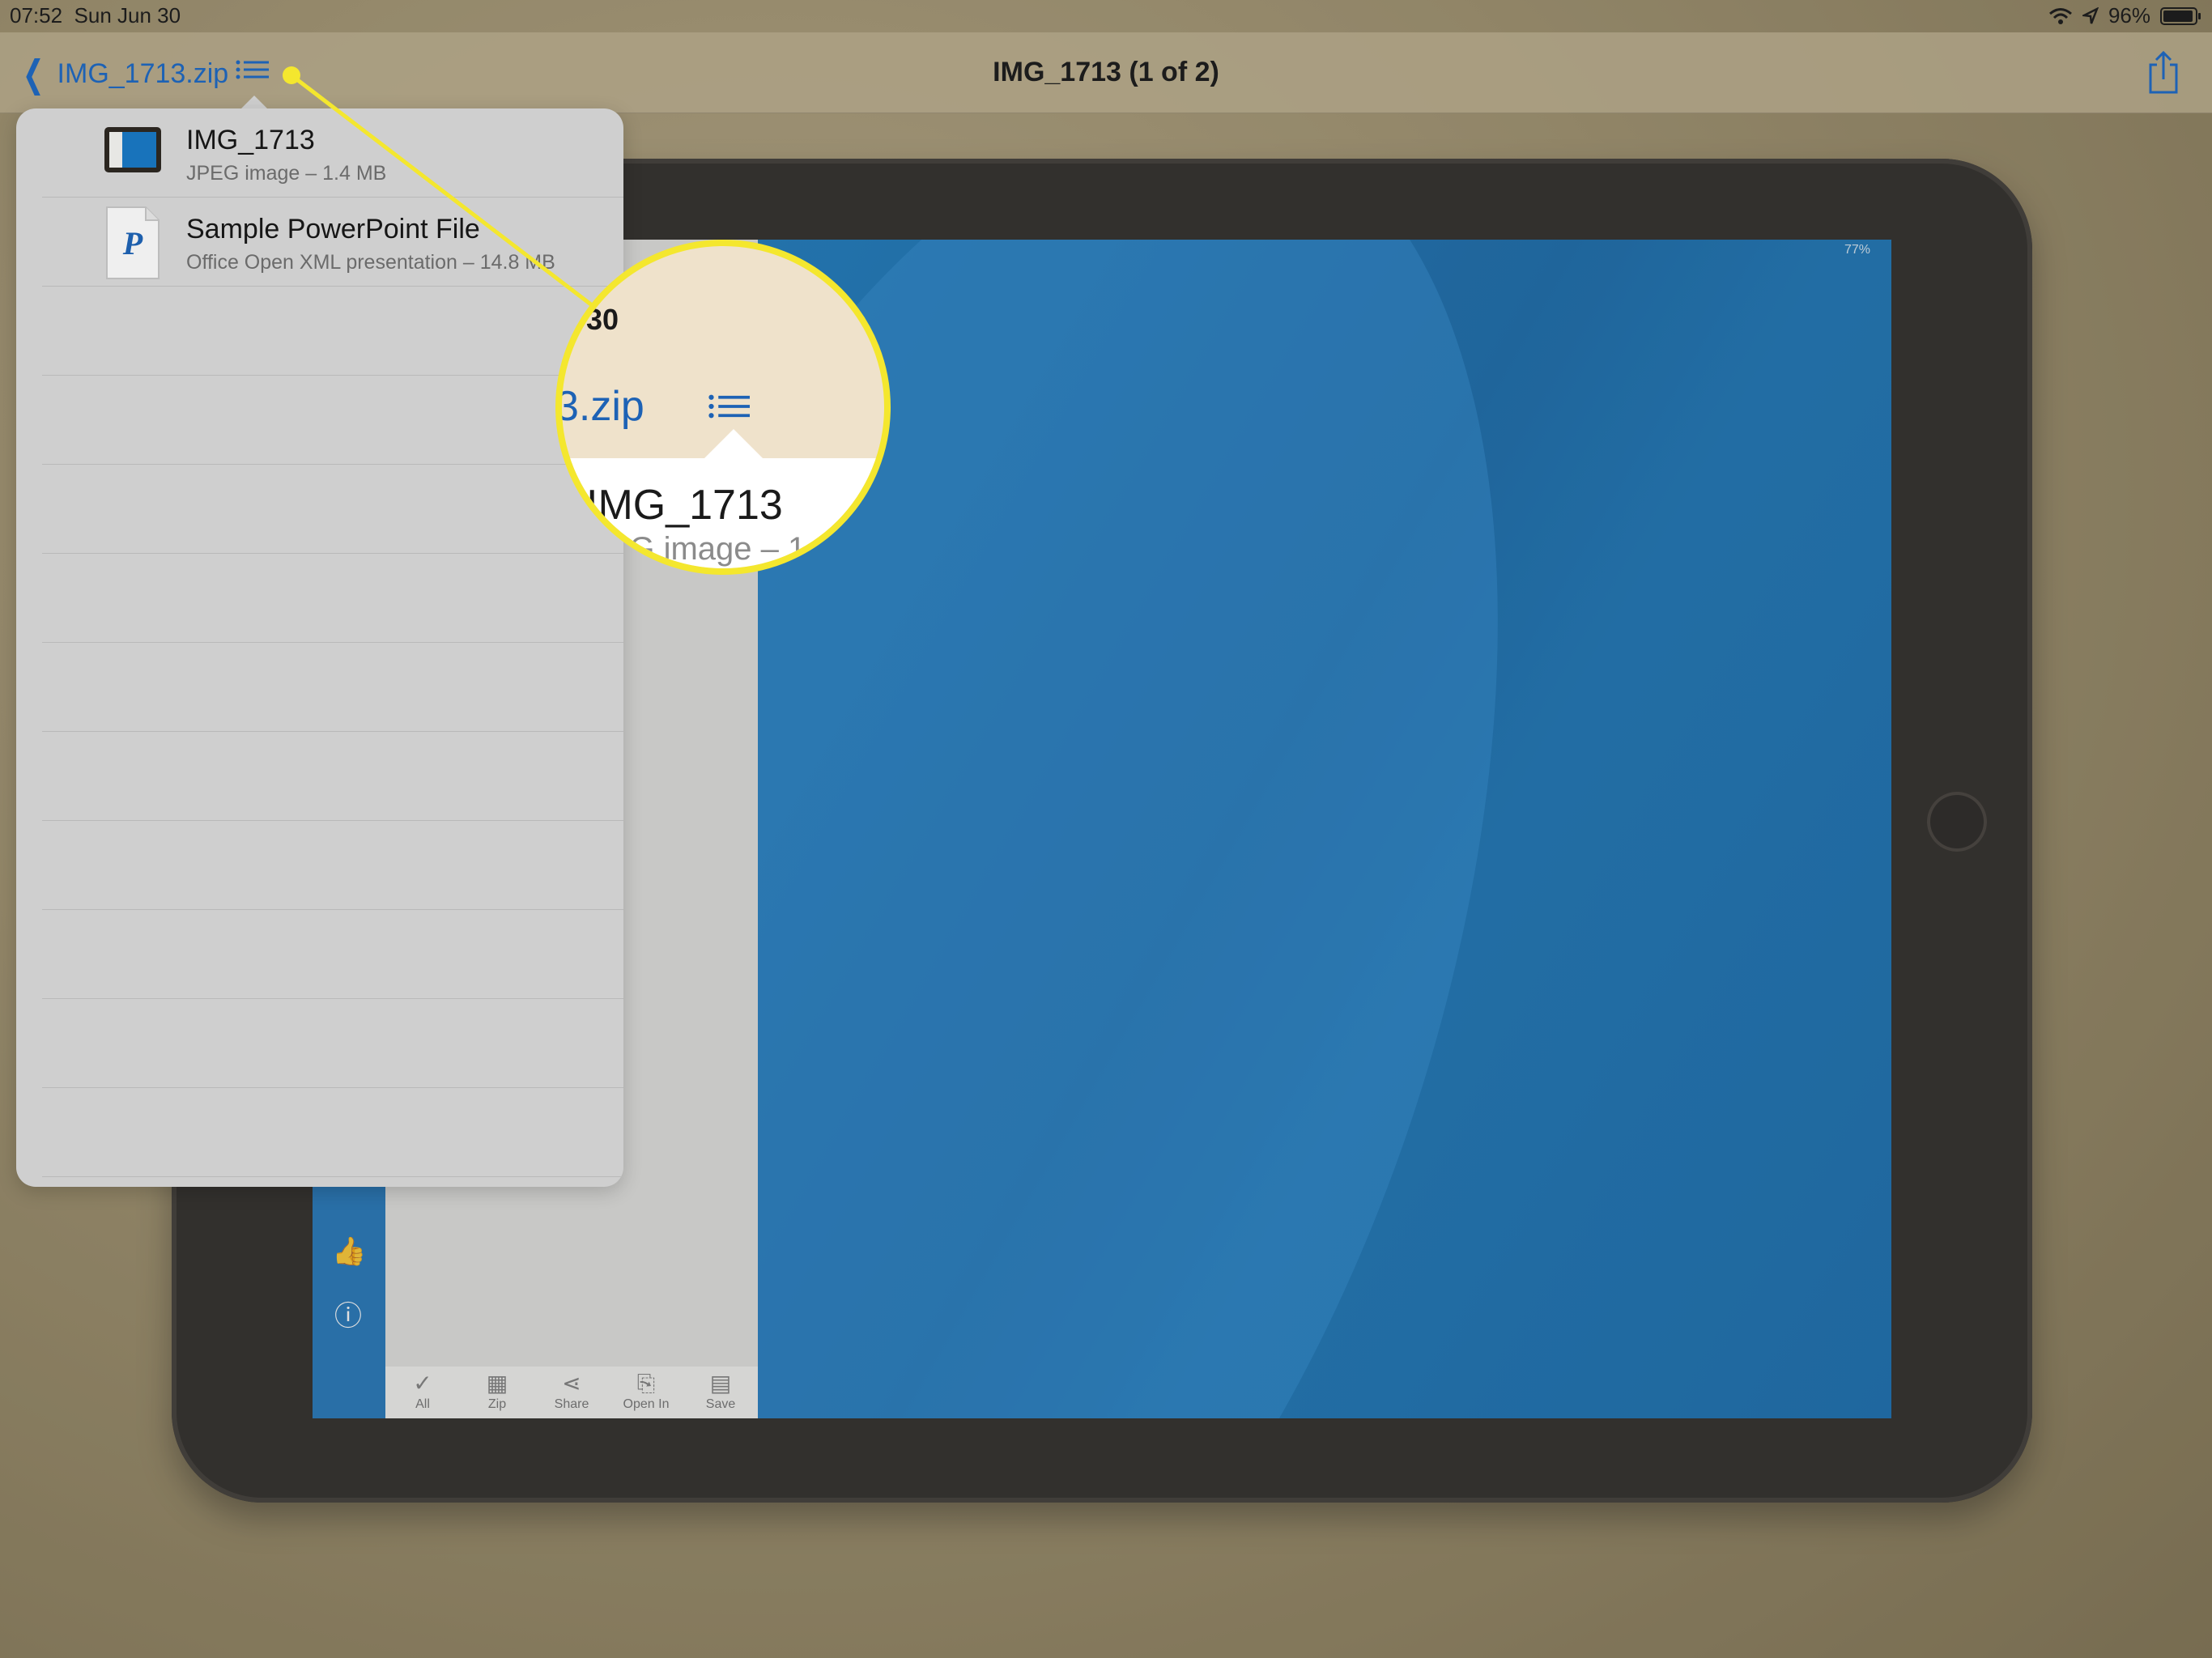 The height and width of the screenshot is (1658, 2212). I want to click on battery-percent: 96%, so click(2129, 15).